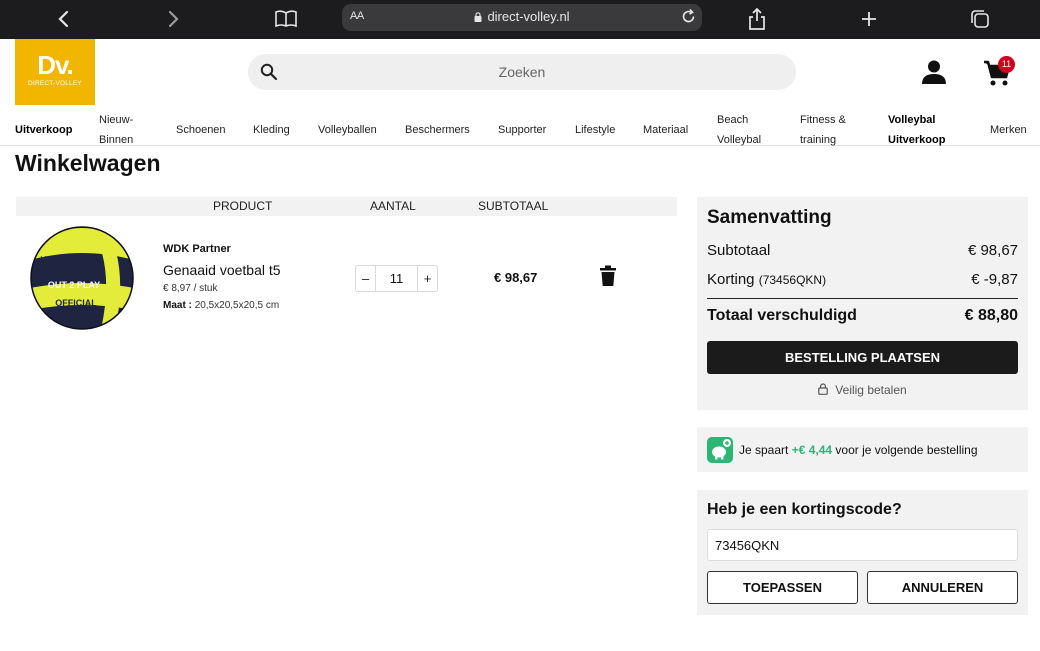 This screenshot has width=1040, height=651. Describe the element at coordinates (393, 206) in the screenshot. I see `header-quantity: AANTAL` at that location.